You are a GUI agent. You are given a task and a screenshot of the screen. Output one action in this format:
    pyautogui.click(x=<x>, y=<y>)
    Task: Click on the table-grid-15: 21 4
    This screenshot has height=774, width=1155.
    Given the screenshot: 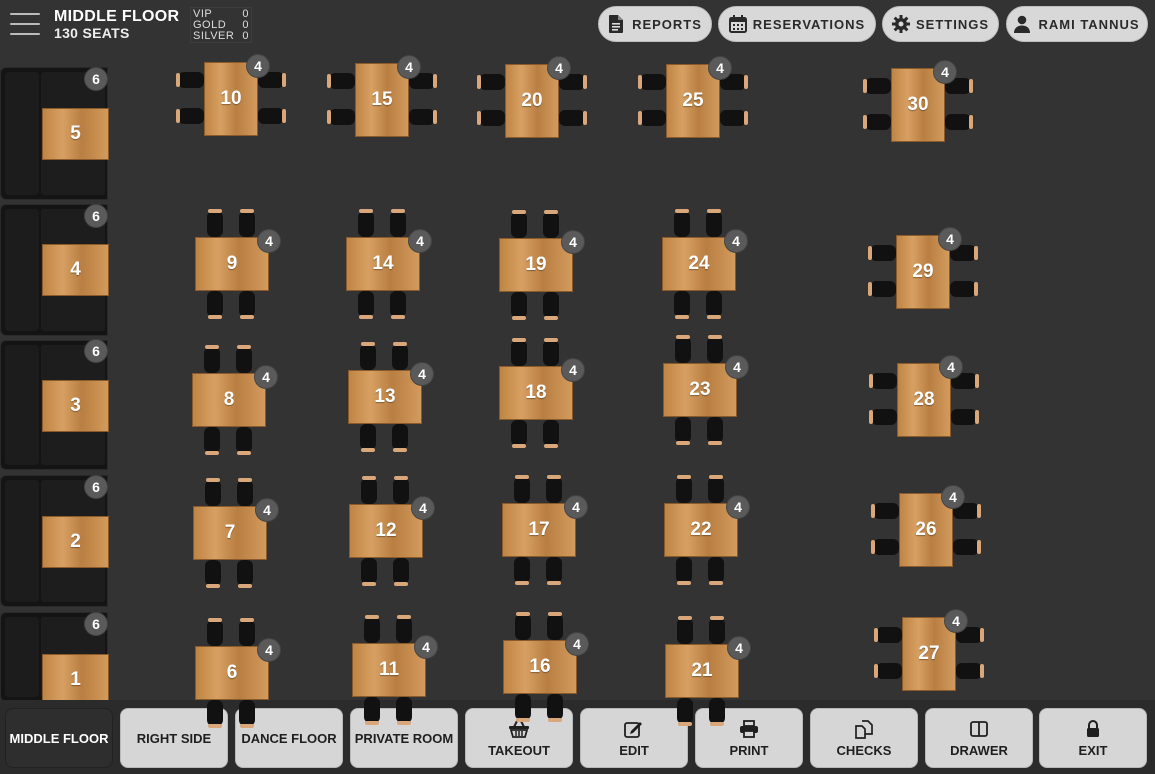 What is the action you would take?
    pyautogui.click(x=708, y=671)
    